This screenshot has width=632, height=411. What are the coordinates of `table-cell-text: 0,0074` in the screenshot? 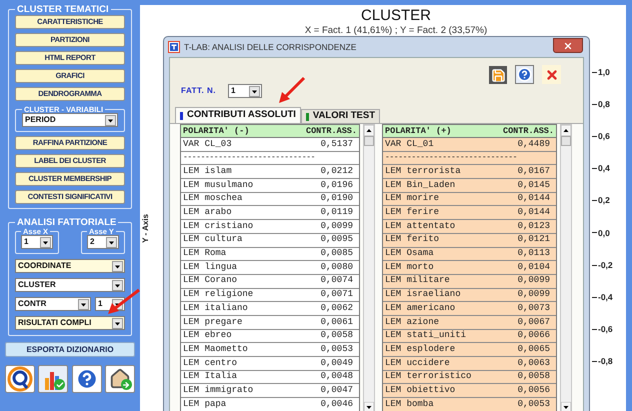 It's located at (336, 281).